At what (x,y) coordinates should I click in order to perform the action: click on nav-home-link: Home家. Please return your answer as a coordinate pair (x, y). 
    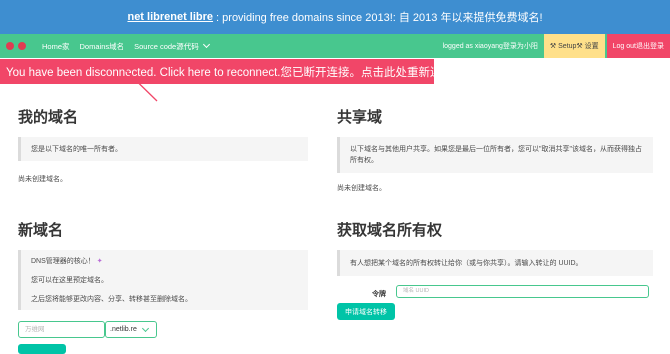
    Looking at the image, I should click on (56, 46).